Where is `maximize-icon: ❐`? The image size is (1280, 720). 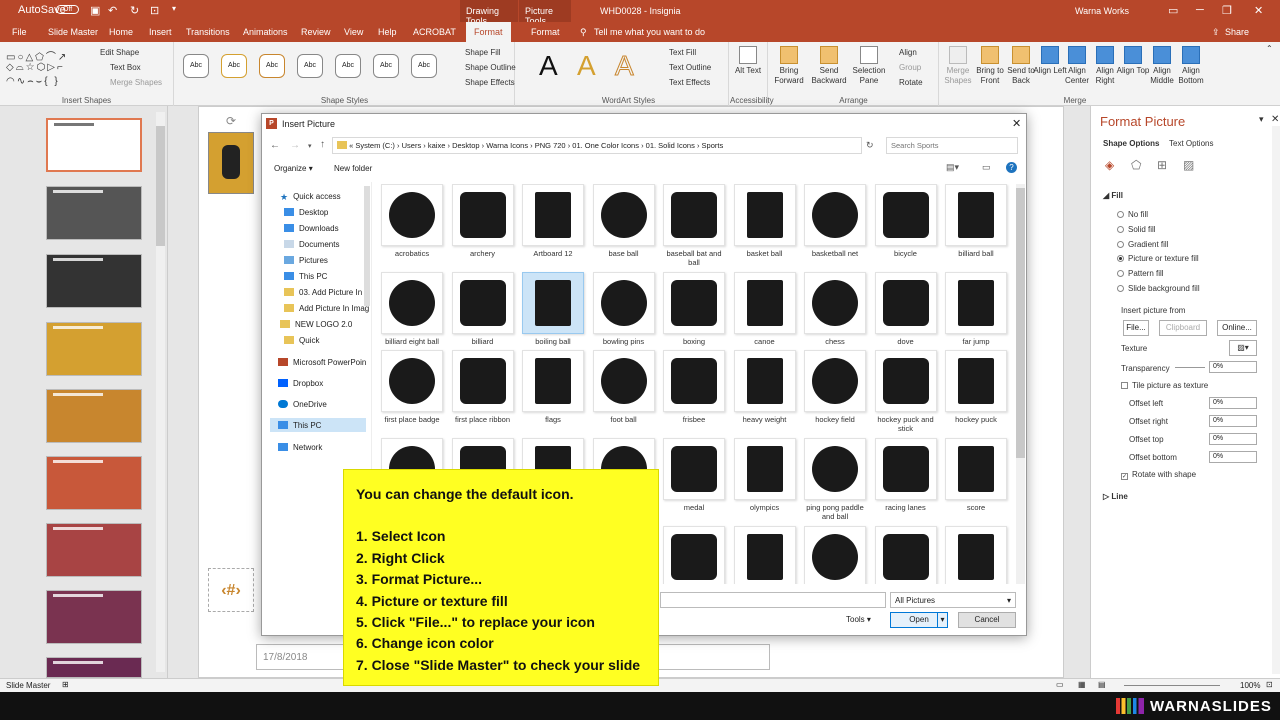 maximize-icon: ❐ is located at coordinates (1227, 10).